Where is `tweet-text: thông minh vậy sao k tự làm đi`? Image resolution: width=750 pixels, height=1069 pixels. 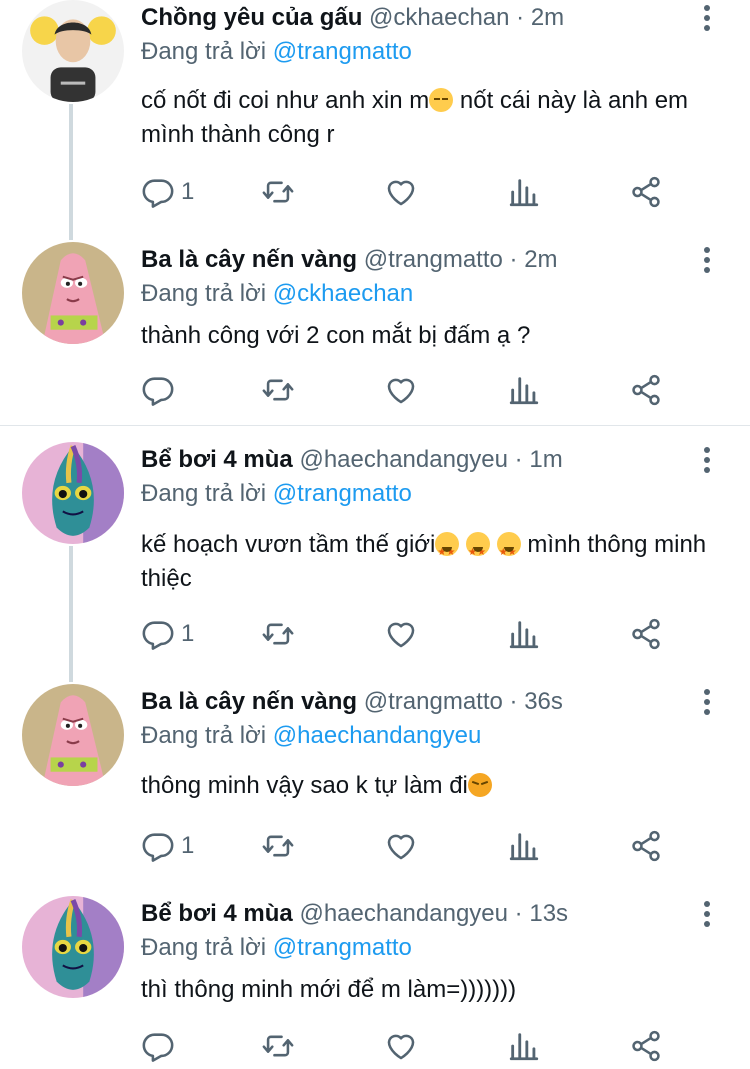 tweet-text: thông minh vậy sao k tự làm đi is located at coordinates (436, 786).